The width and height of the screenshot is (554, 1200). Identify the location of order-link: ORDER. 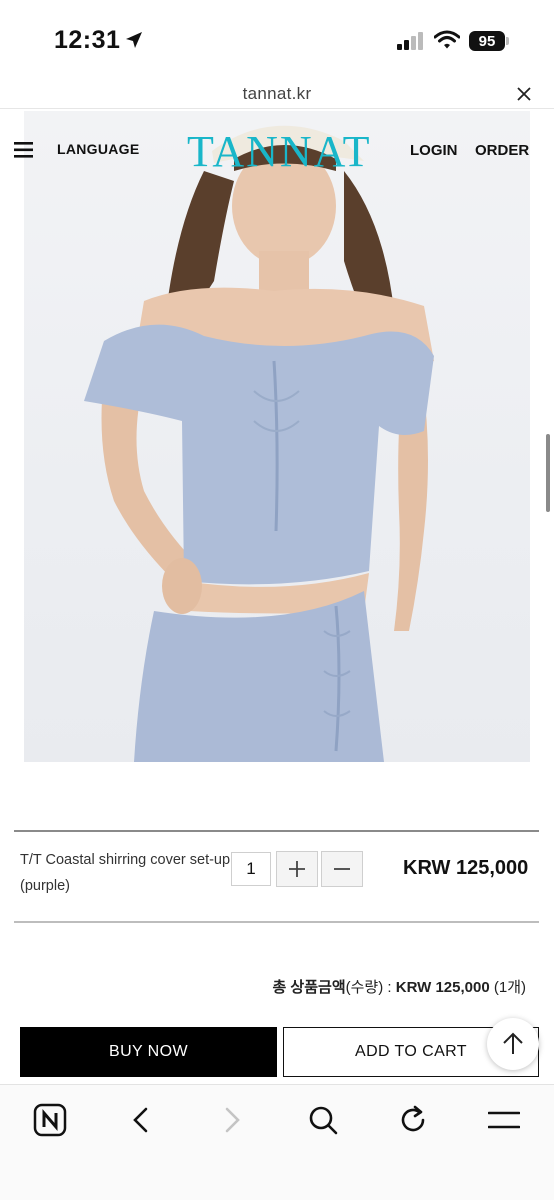
(502, 150).